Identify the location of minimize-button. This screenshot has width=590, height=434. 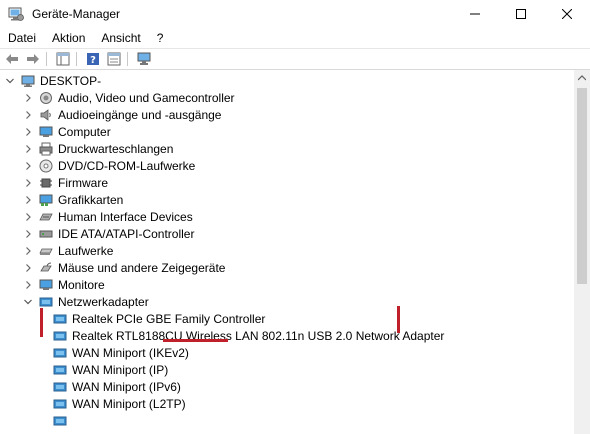
(475, 14).